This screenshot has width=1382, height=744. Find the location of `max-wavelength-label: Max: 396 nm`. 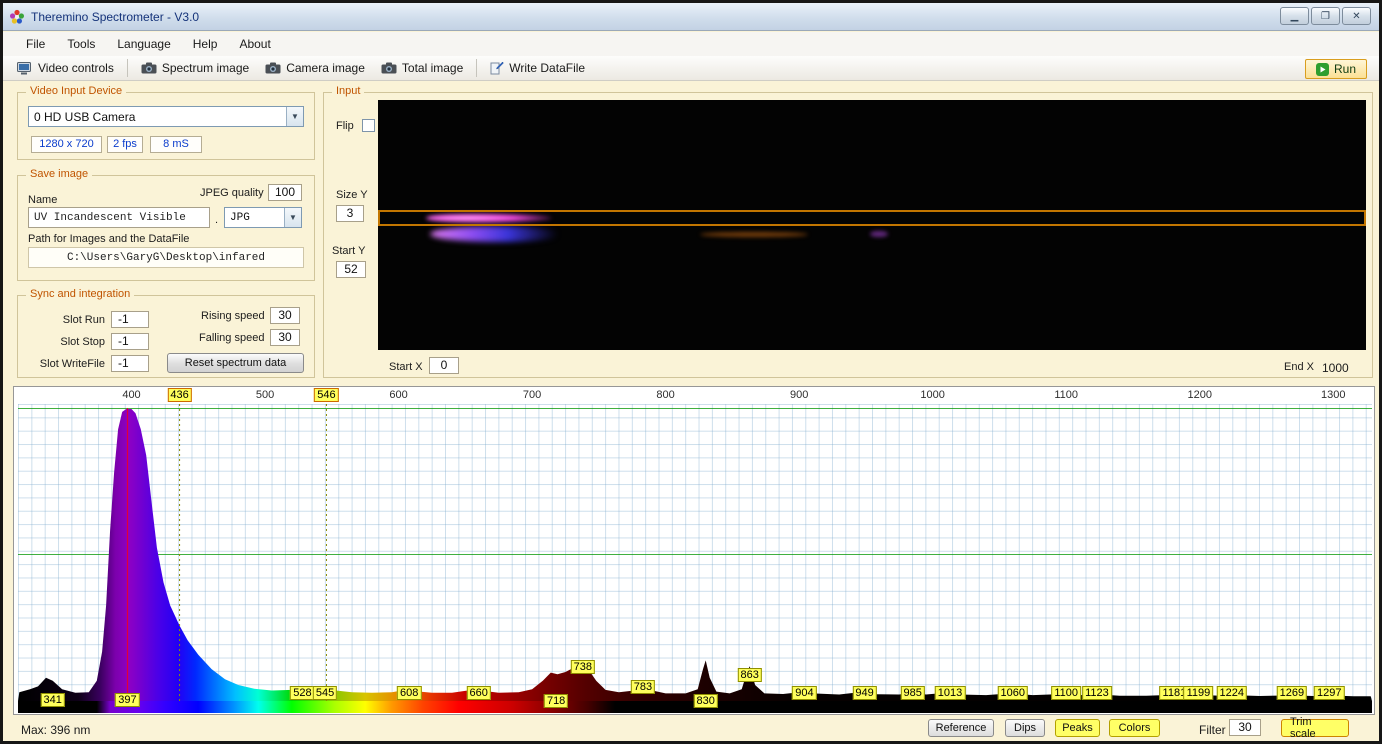

max-wavelength-label: Max: 396 nm is located at coordinates (56, 730).